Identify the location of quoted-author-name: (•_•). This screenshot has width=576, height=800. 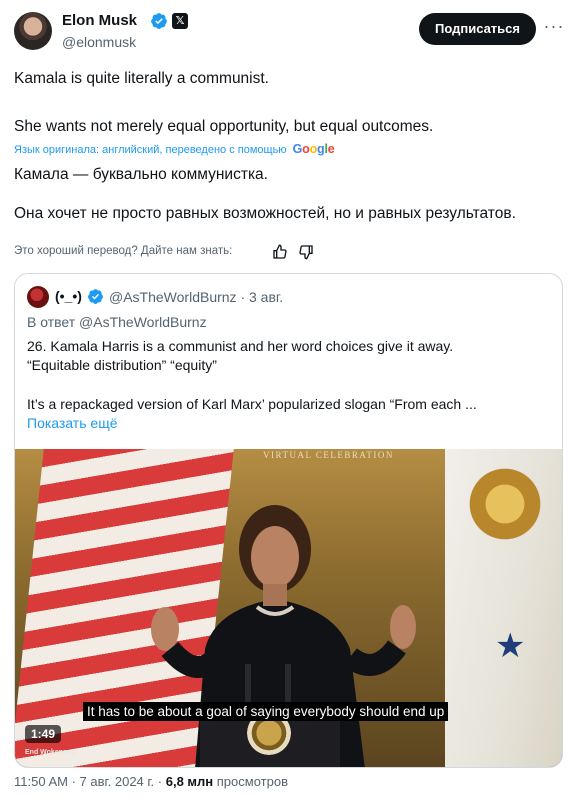
(68, 296).